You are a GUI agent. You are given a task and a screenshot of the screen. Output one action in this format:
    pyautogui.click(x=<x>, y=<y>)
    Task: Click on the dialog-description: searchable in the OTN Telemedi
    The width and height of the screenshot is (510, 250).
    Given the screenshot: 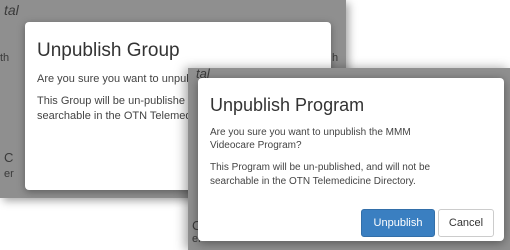 What is the action you would take?
    pyautogui.click(x=115, y=116)
    